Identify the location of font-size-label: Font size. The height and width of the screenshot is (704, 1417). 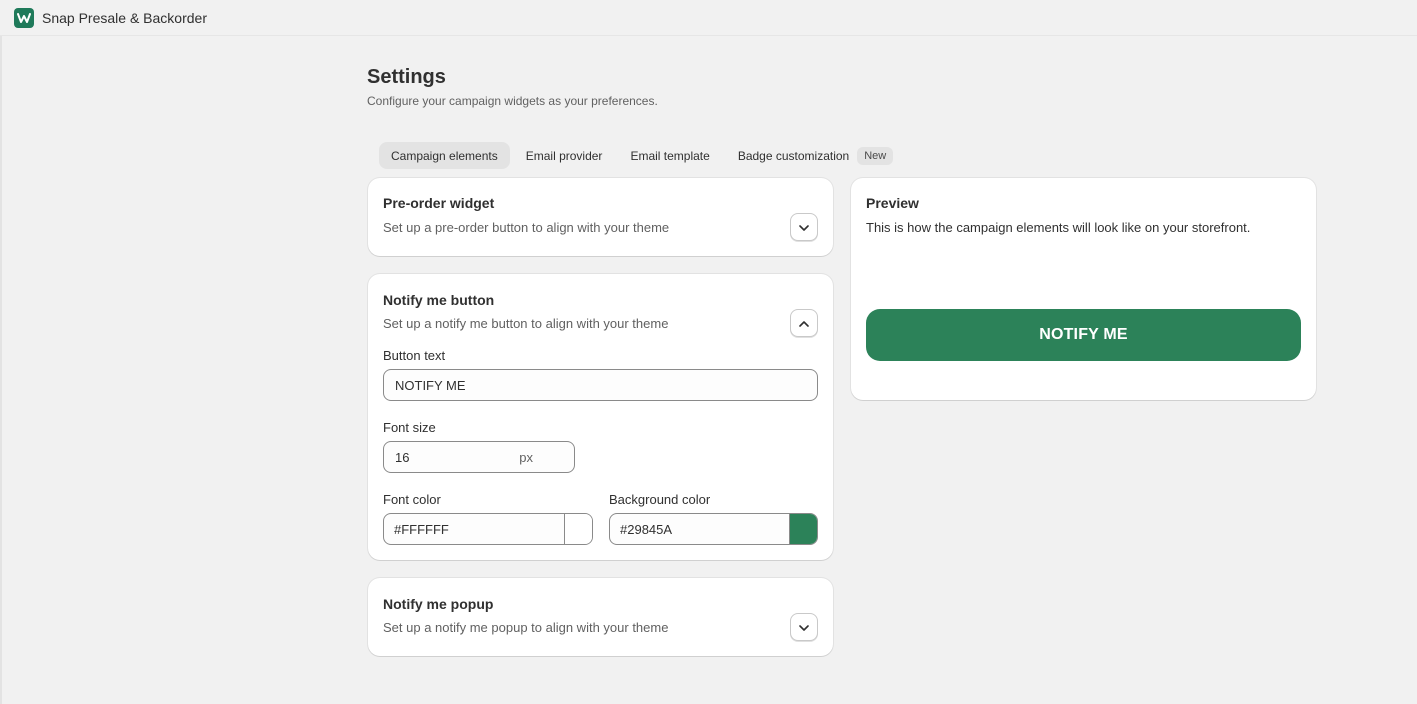
(409, 427).